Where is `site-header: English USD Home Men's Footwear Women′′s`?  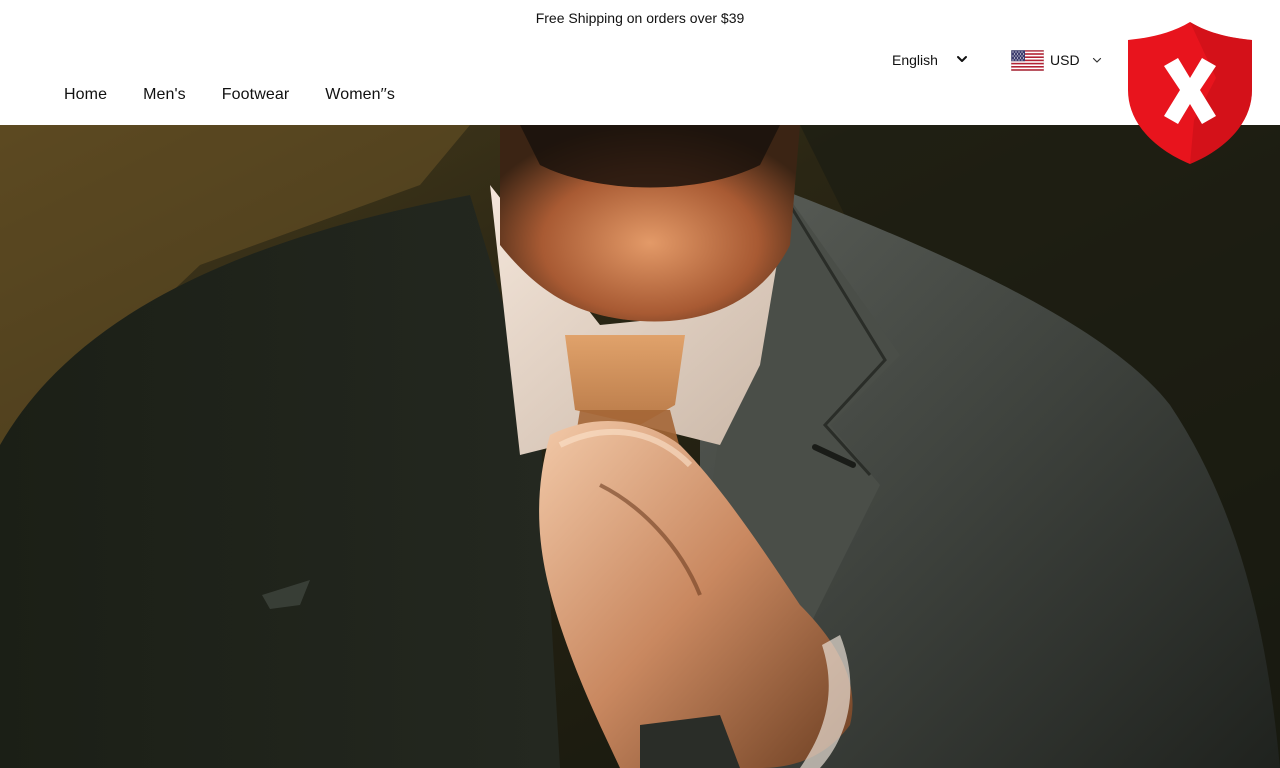
site-header: English USD Home Men's Footwear Women′′s is located at coordinates (640, 80).